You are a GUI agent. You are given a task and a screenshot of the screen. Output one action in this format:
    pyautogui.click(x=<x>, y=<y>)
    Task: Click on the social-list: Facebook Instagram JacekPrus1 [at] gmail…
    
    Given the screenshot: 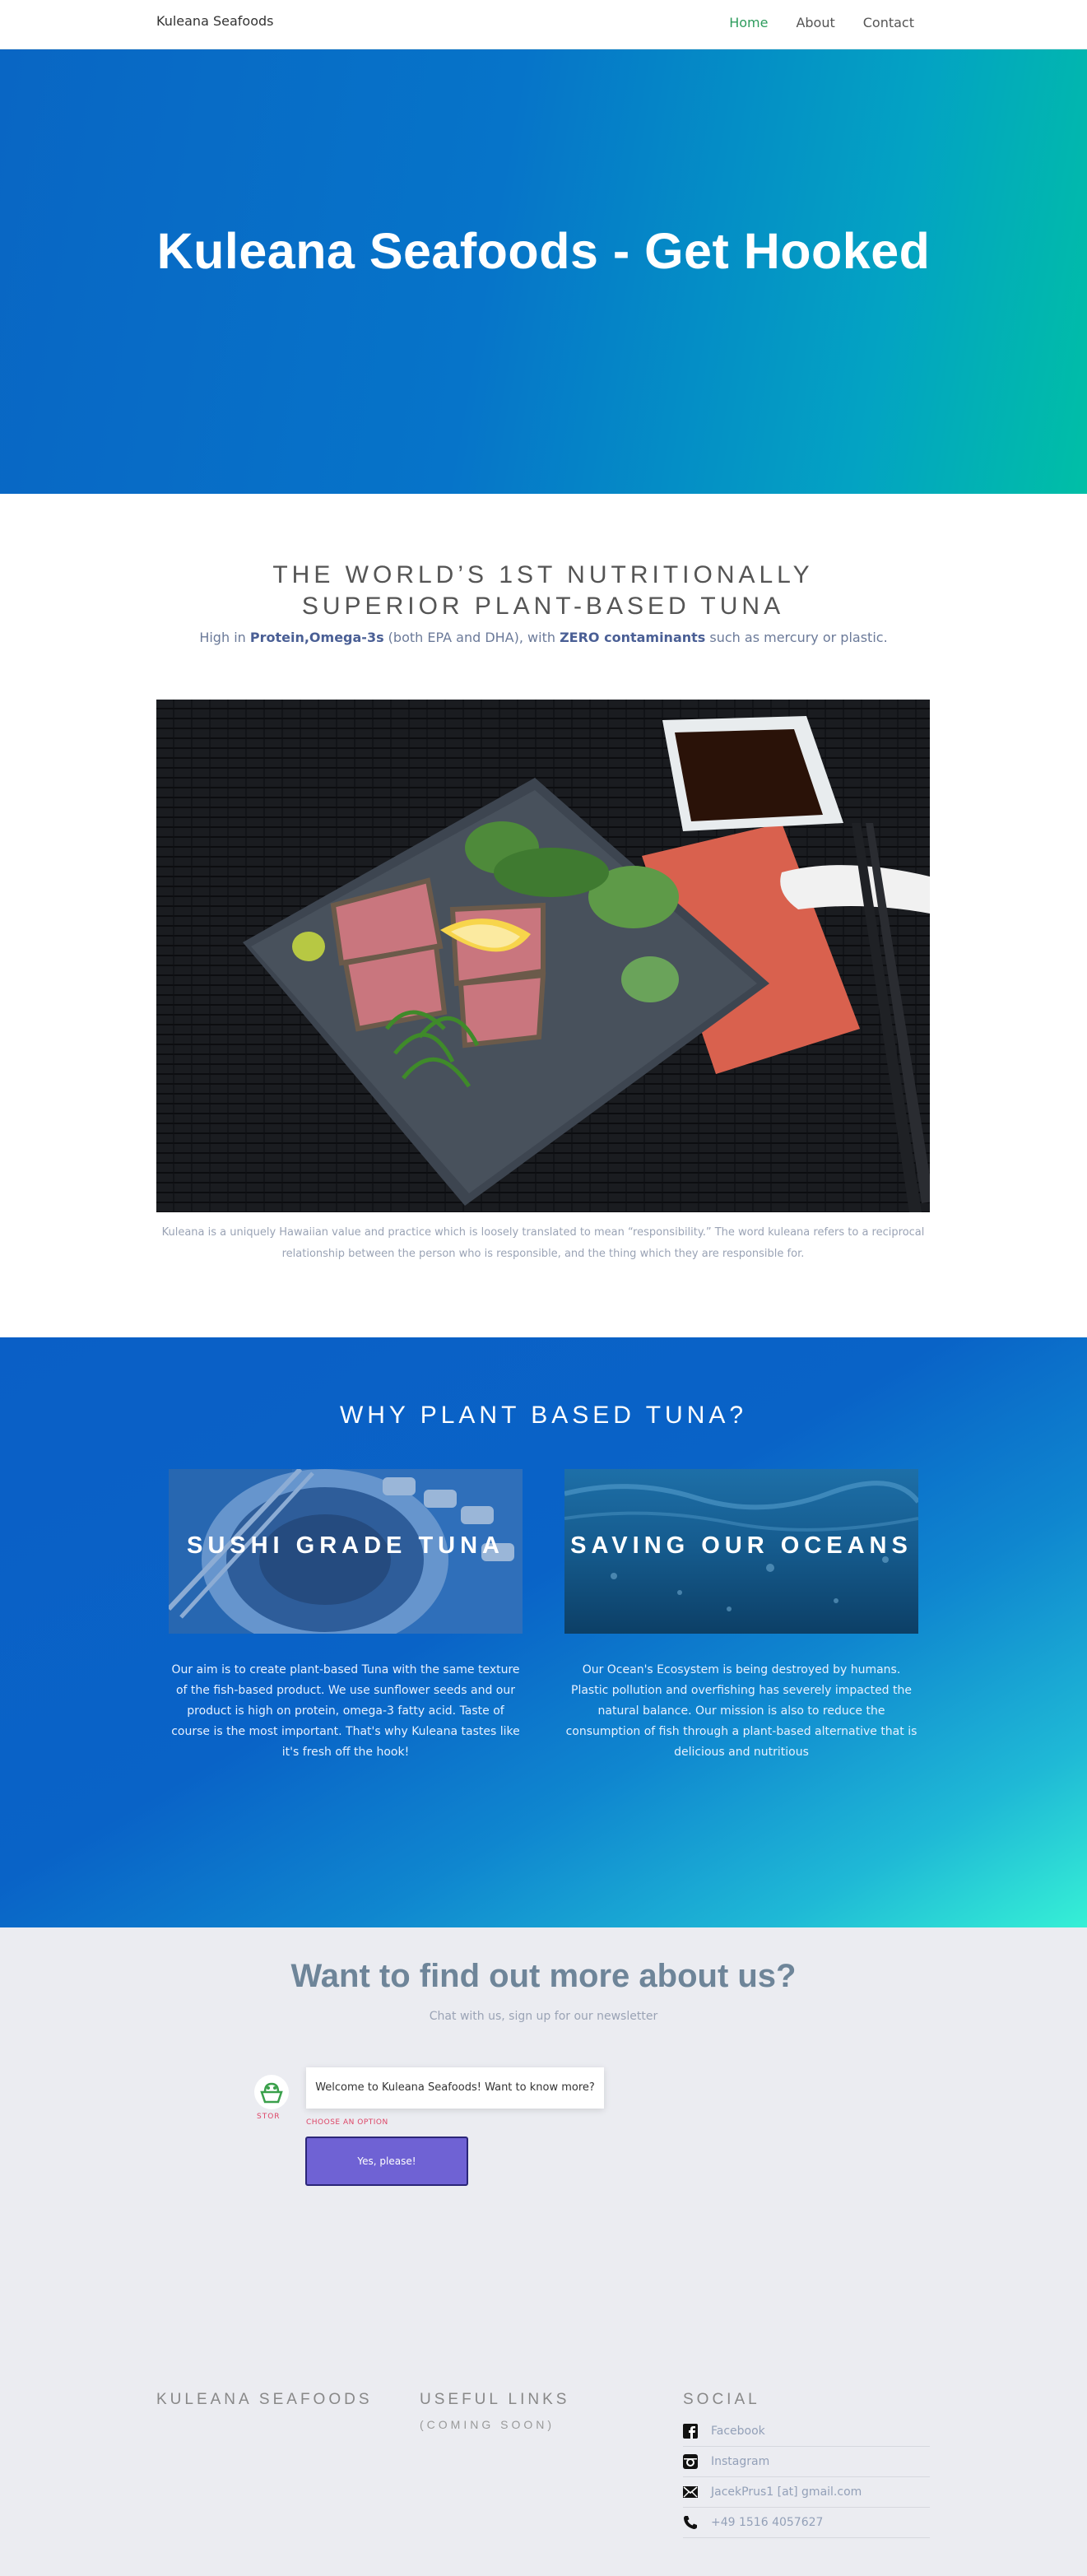 What is the action you would take?
    pyautogui.click(x=806, y=2477)
    